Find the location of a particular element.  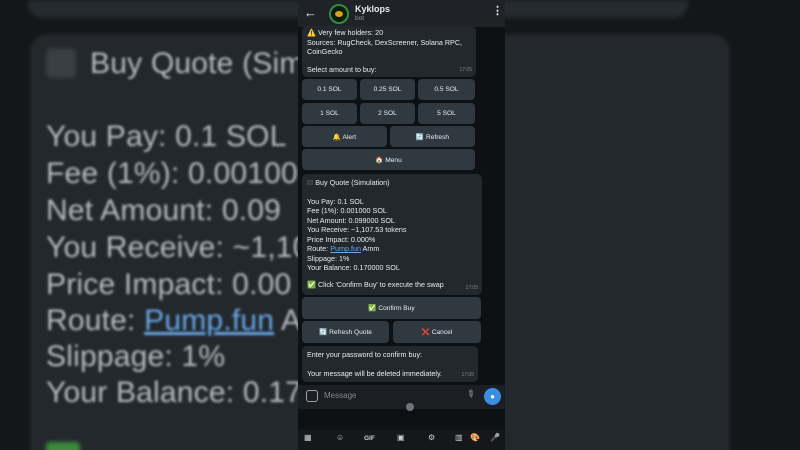

sticker-icon: ☺ is located at coordinates (340, 437).